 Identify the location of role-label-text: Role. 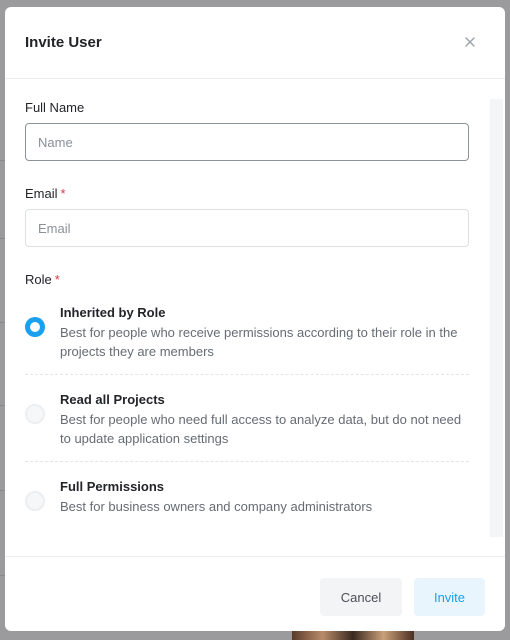
(38, 279).